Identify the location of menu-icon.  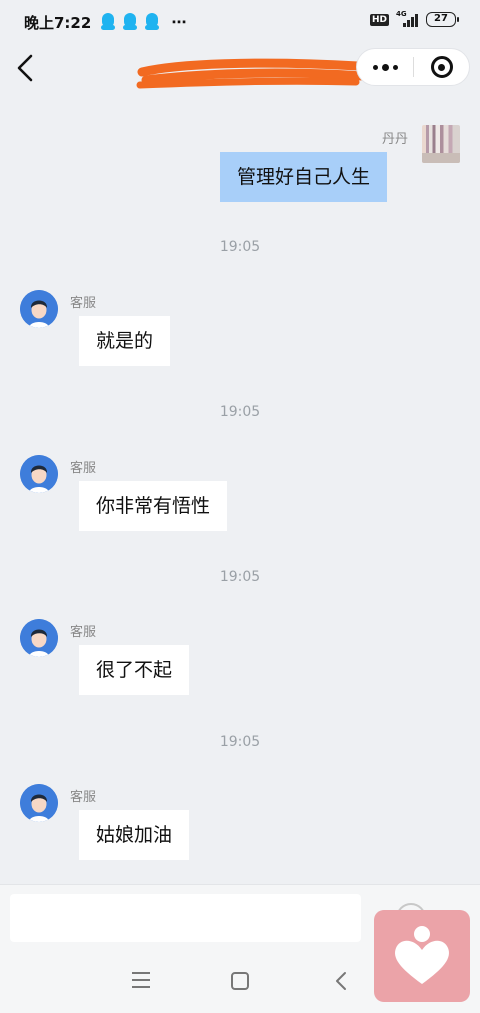
(141, 980).